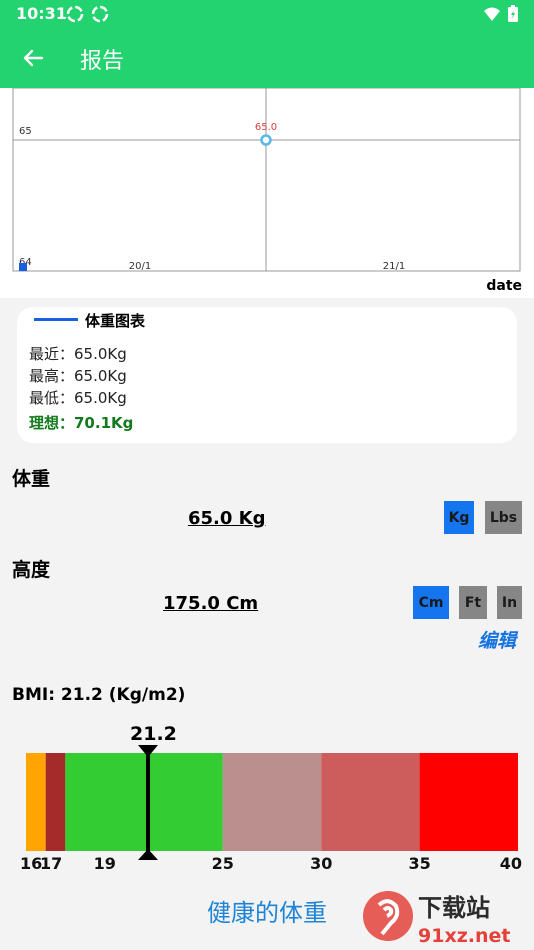 The width and height of the screenshot is (534, 950). What do you see at coordinates (56, 319) in the screenshot?
I see `legend-line` at bounding box center [56, 319].